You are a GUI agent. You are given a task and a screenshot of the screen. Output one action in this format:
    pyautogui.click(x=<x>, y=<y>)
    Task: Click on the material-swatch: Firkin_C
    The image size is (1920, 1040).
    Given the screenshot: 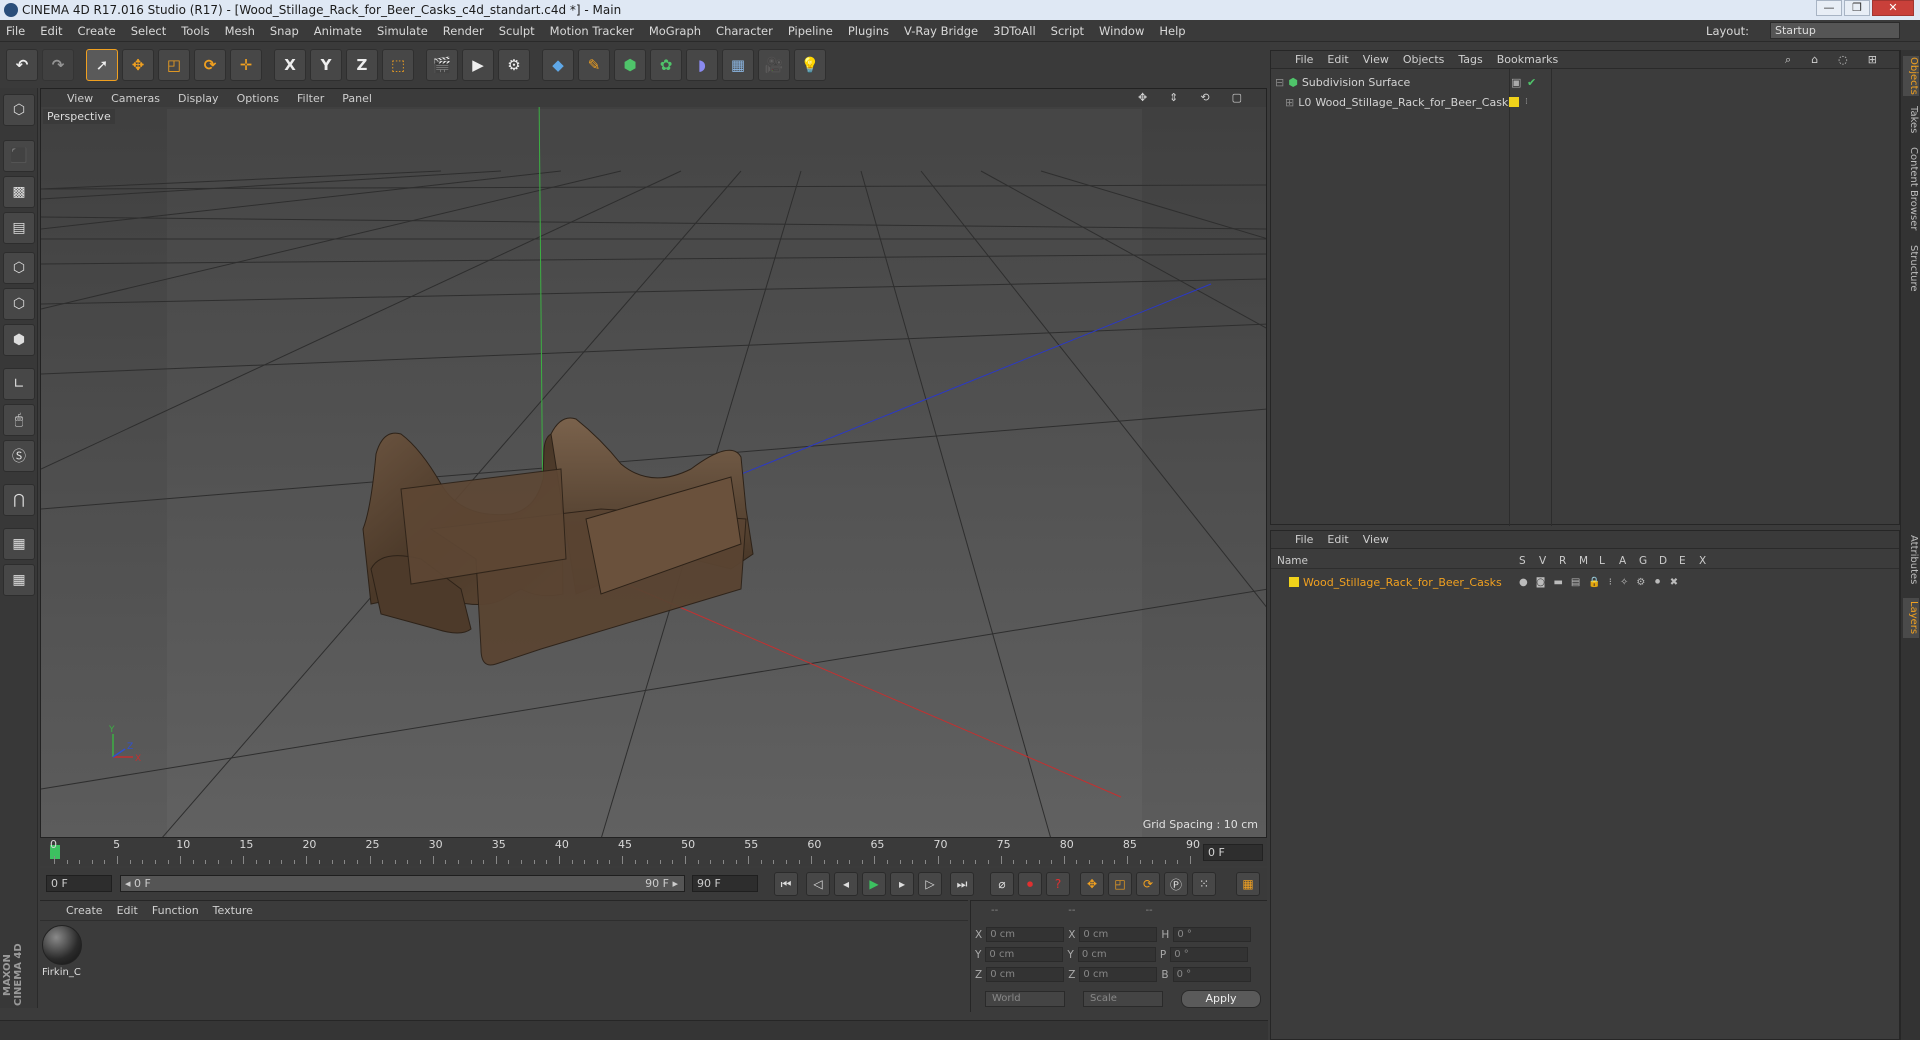 What is the action you would take?
    pyautogui.click(x=64, y=953)
    